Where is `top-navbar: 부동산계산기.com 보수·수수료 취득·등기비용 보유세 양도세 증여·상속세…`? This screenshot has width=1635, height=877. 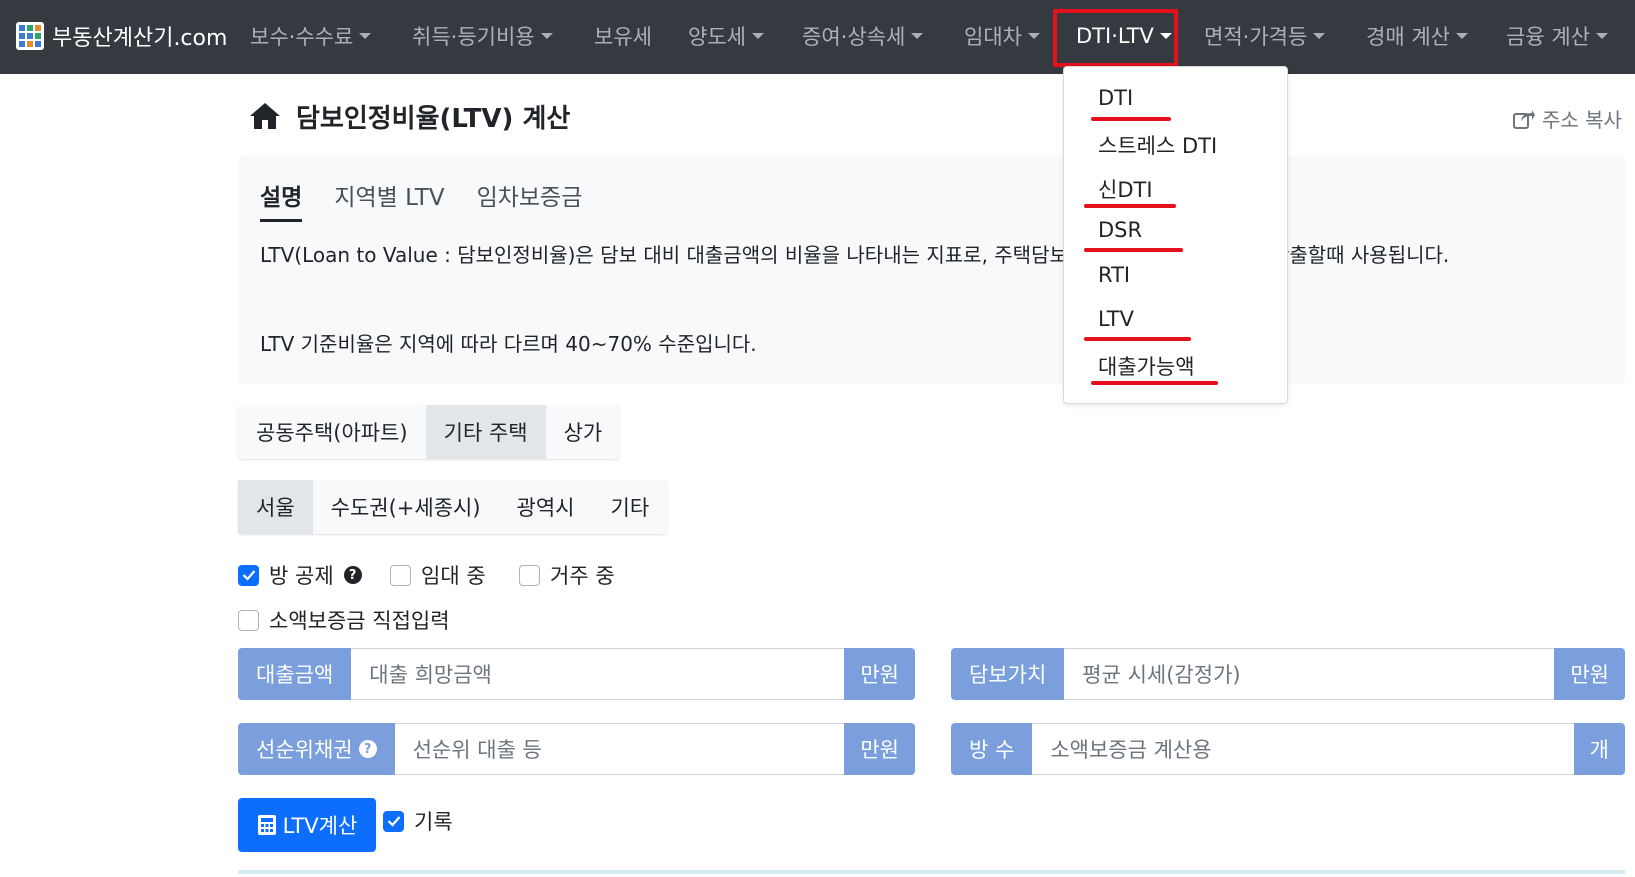
top-navbar: 부동산계산기.com 보수·수수료 취득·등기비용 보유세 양도세 증여·상속세… is located at coordinates (817, 37).